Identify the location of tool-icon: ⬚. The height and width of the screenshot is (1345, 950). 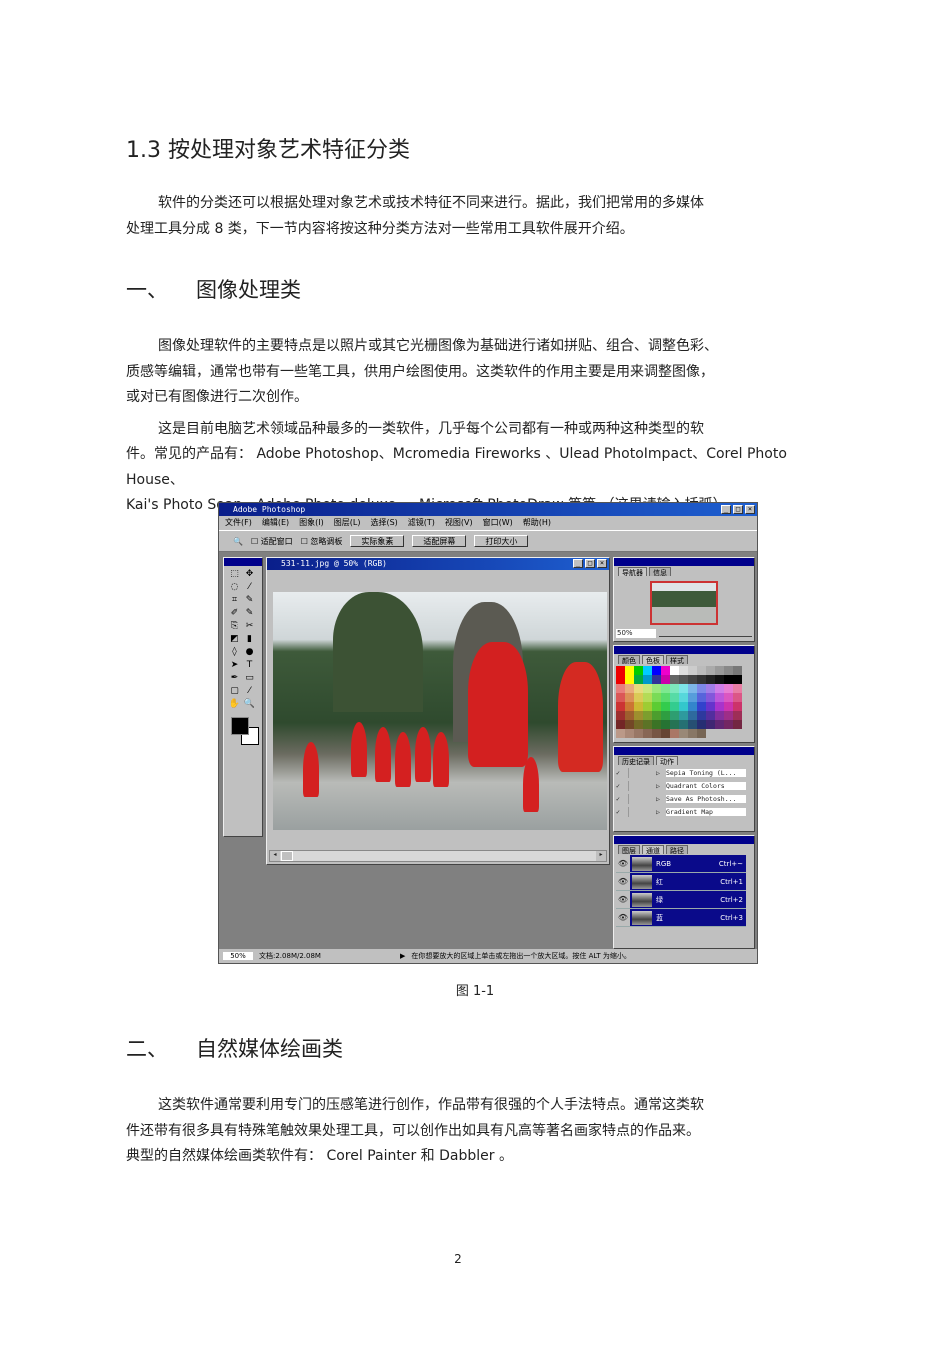
(234, 574).